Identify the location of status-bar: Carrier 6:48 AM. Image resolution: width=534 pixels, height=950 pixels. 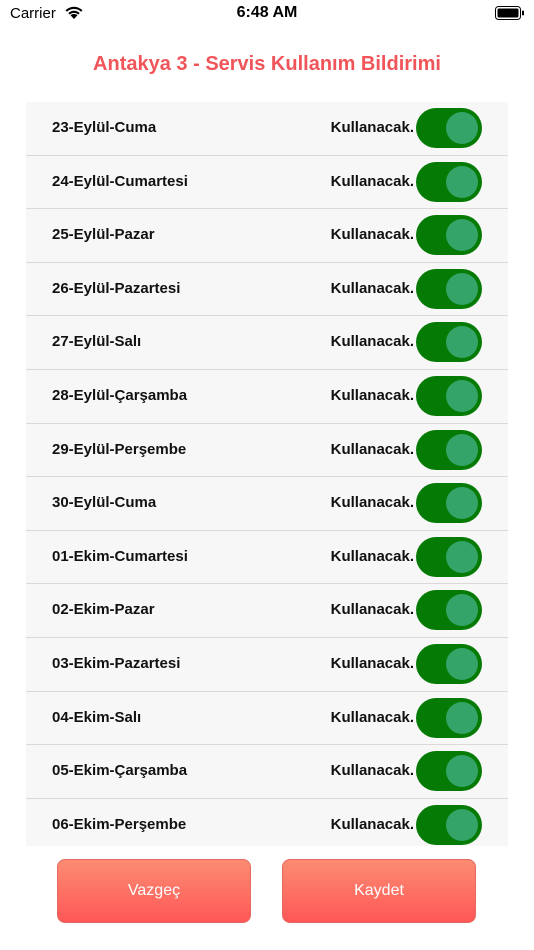
(267, 15).